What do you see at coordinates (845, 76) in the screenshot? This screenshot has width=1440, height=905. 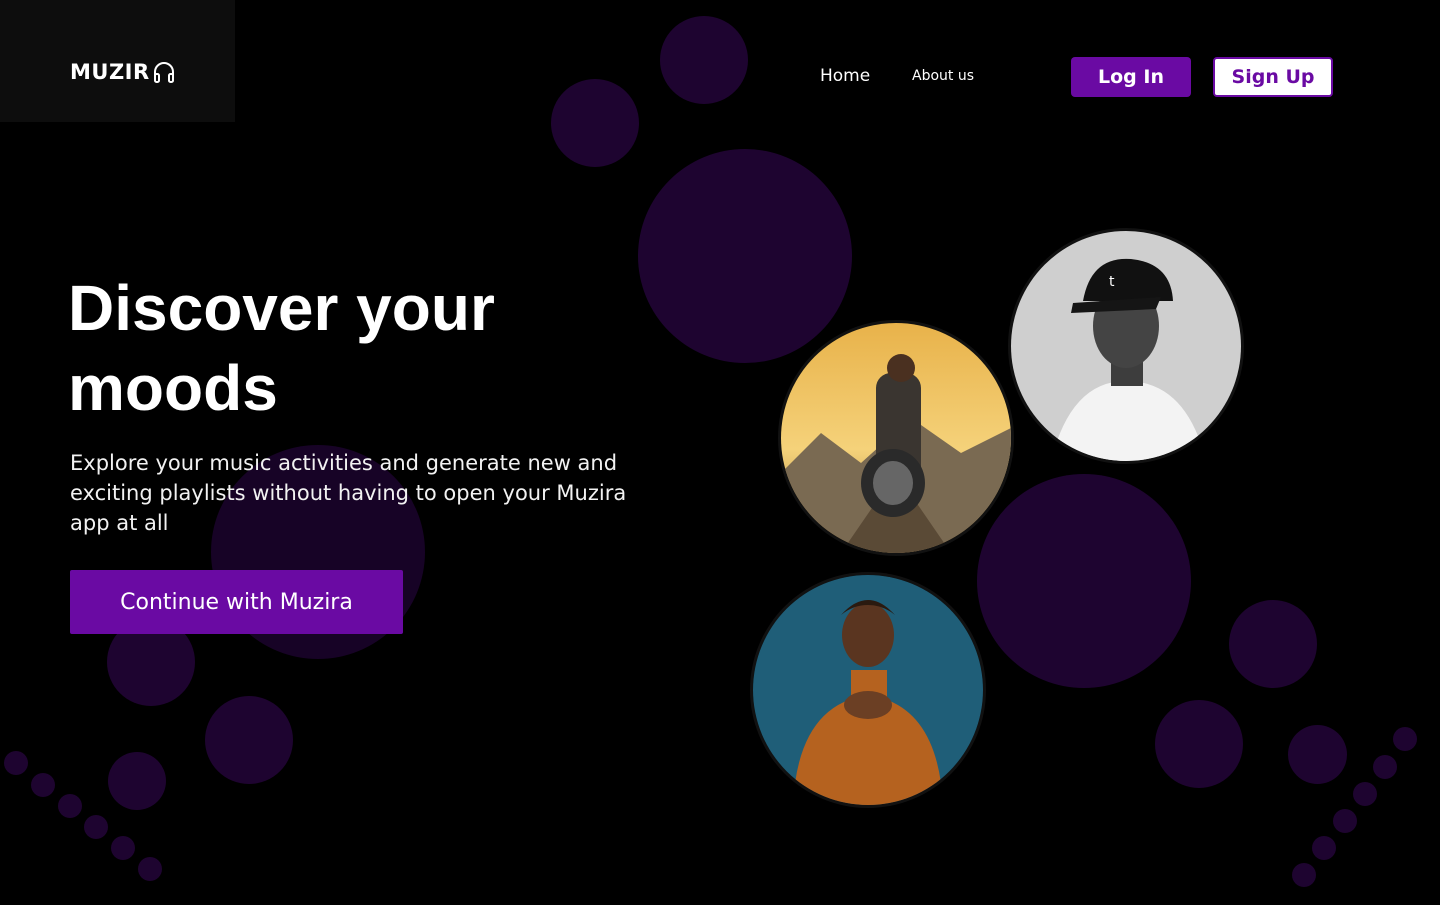 I see `nav-home-link: Home` at bounding box center [845, 76].